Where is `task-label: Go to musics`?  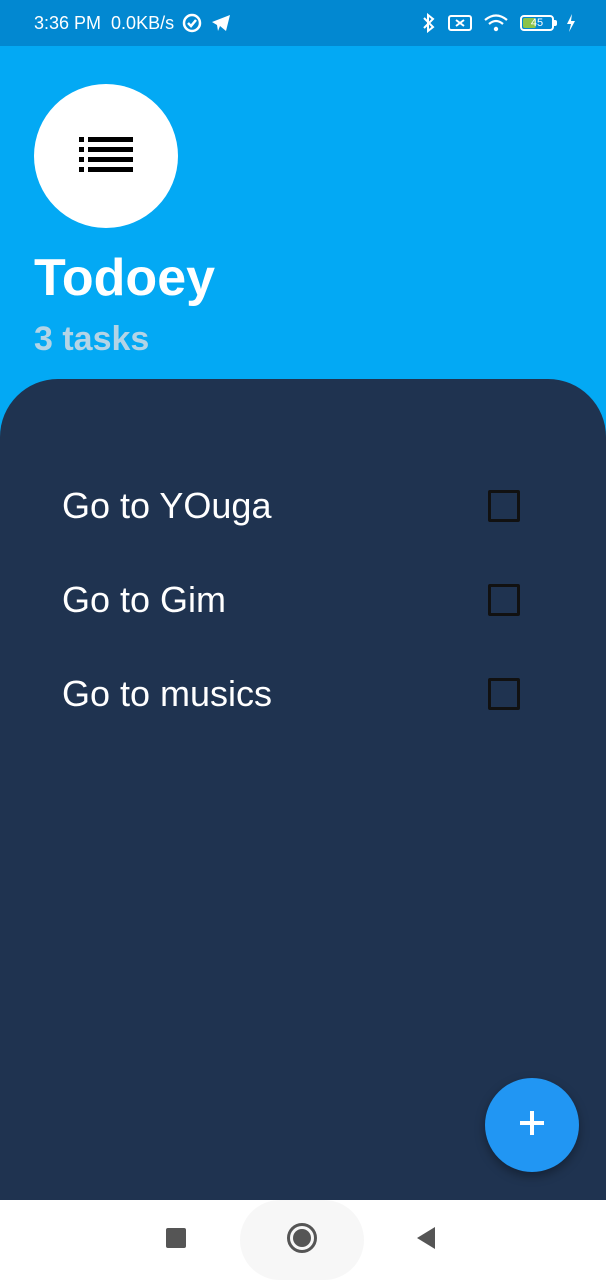 task-label: Go to musics is located at coordinates (167, 693).